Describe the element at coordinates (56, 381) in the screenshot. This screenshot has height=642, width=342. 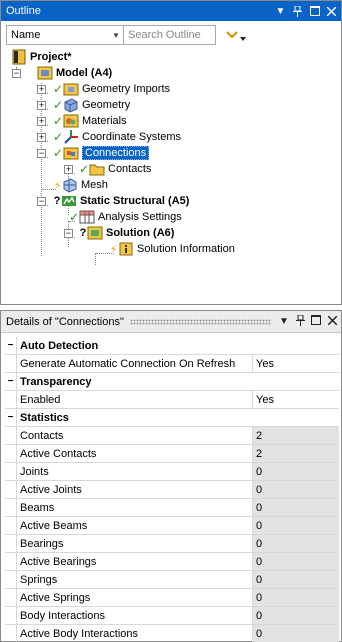
I see `details-category-label: Transparency` at that location.